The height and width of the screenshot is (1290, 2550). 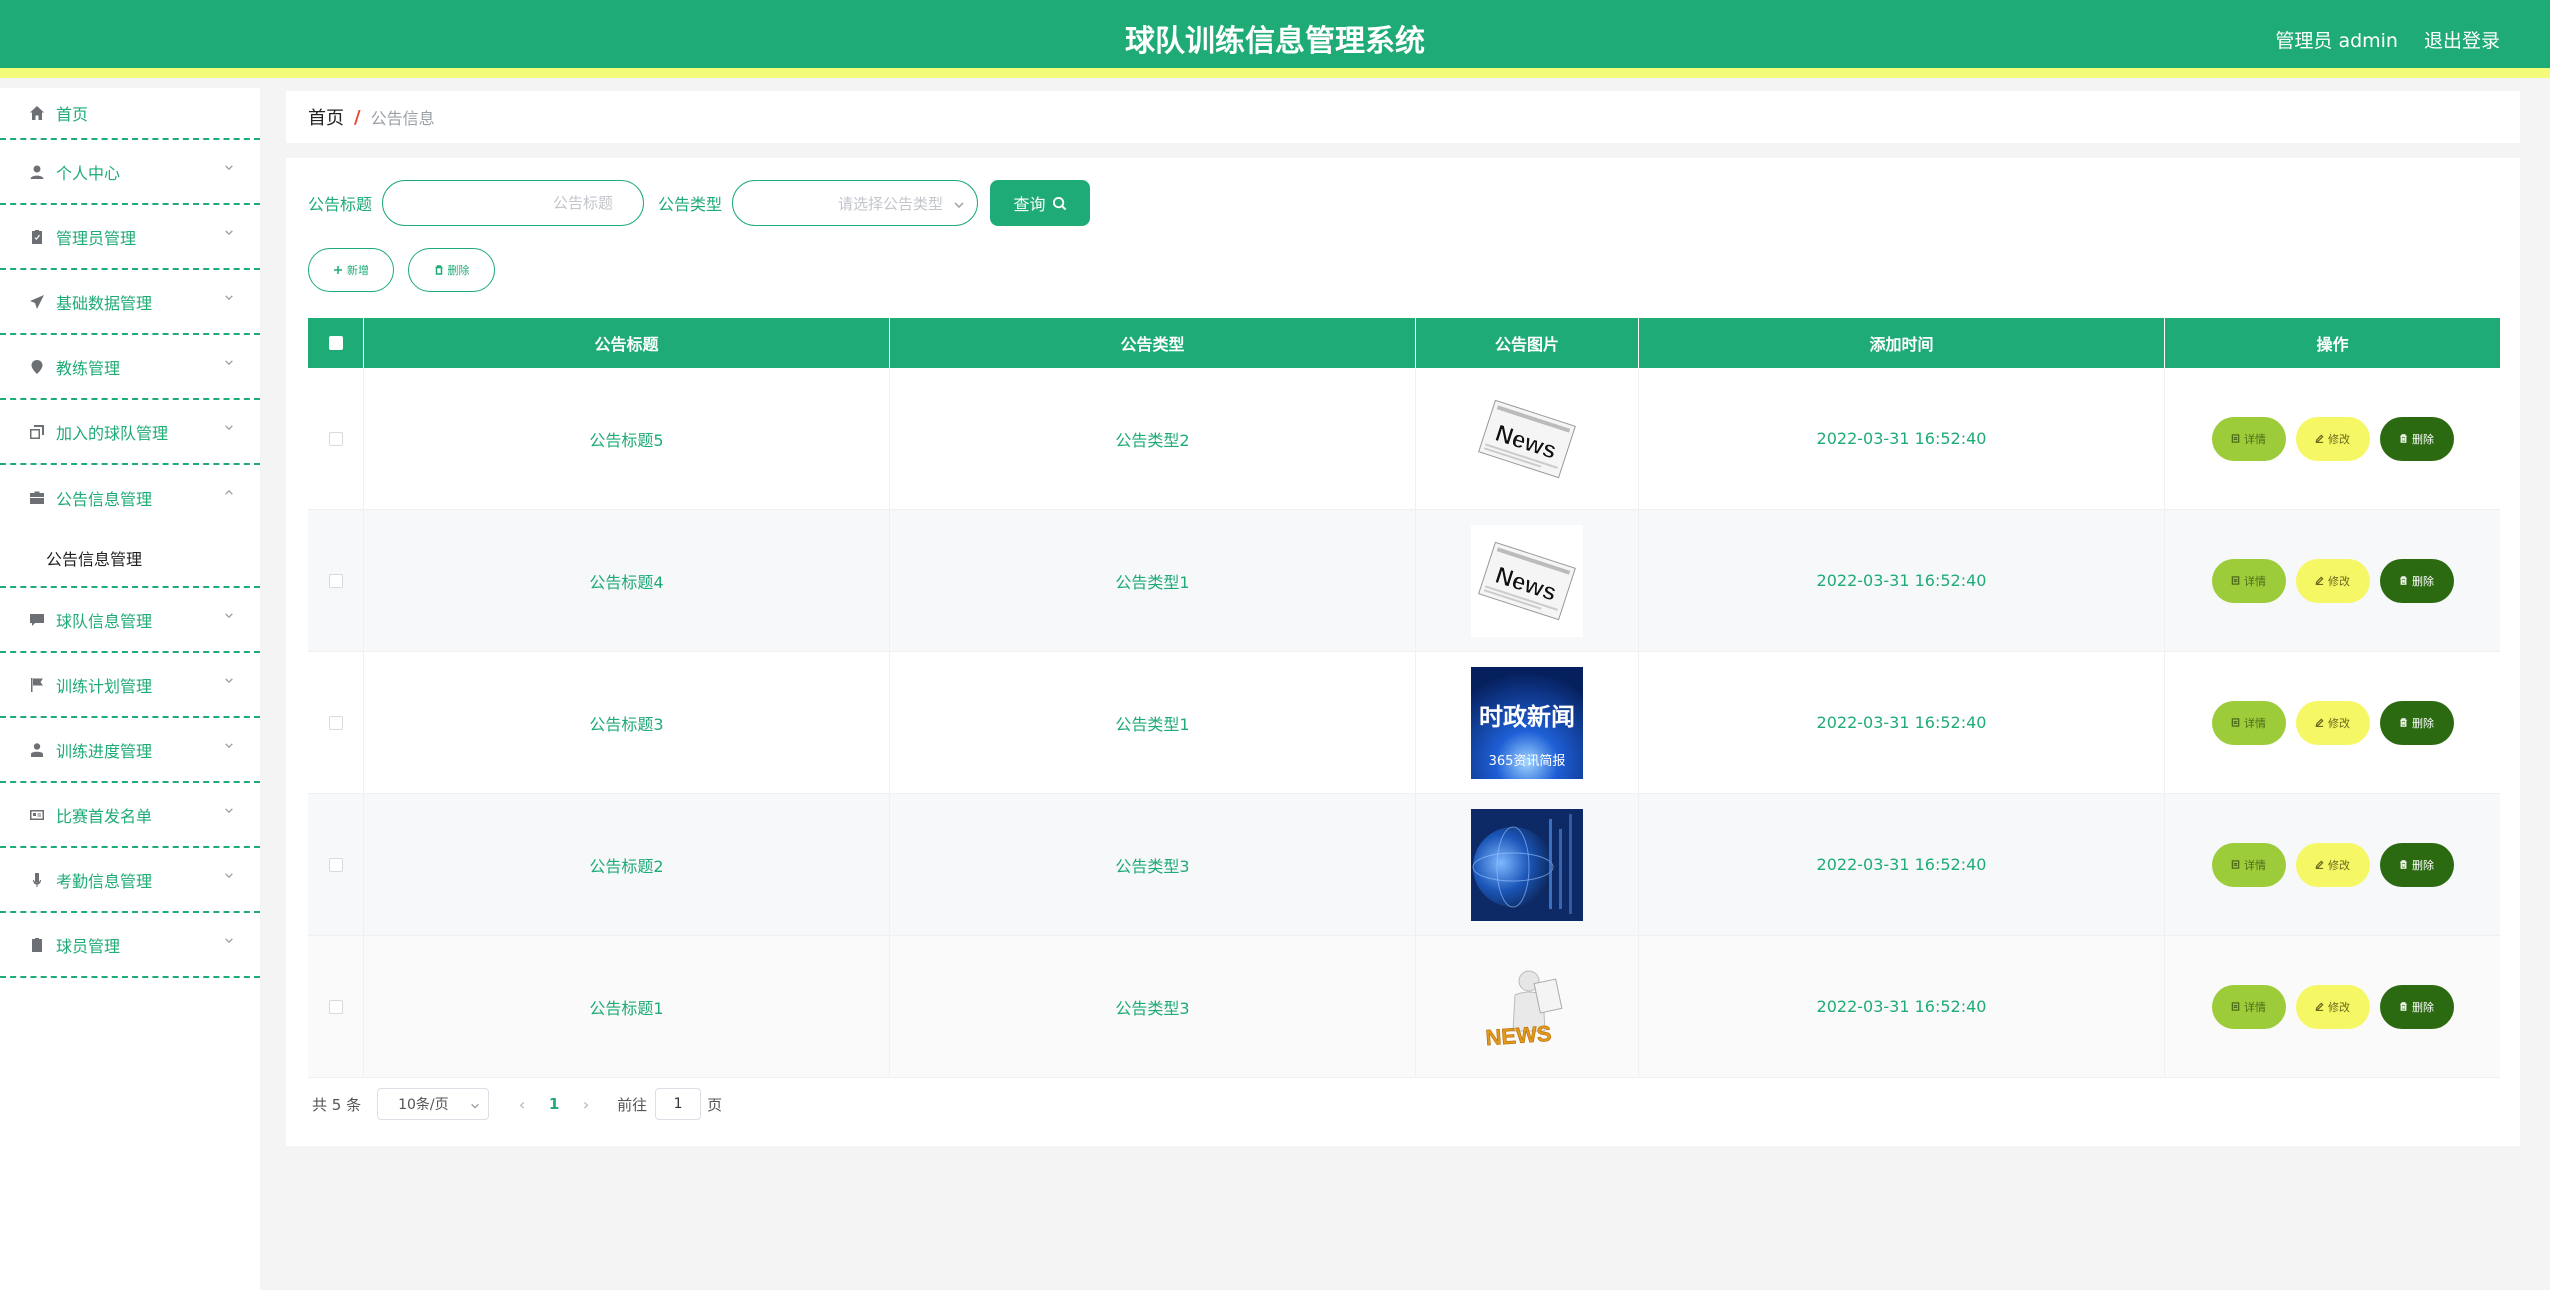 What do you see at coordinates (699, 203) in the screenshot?
I see `search-bar: 公告标题 公告类型 请选择公告类型 查询` at bounding box center [699, 203].